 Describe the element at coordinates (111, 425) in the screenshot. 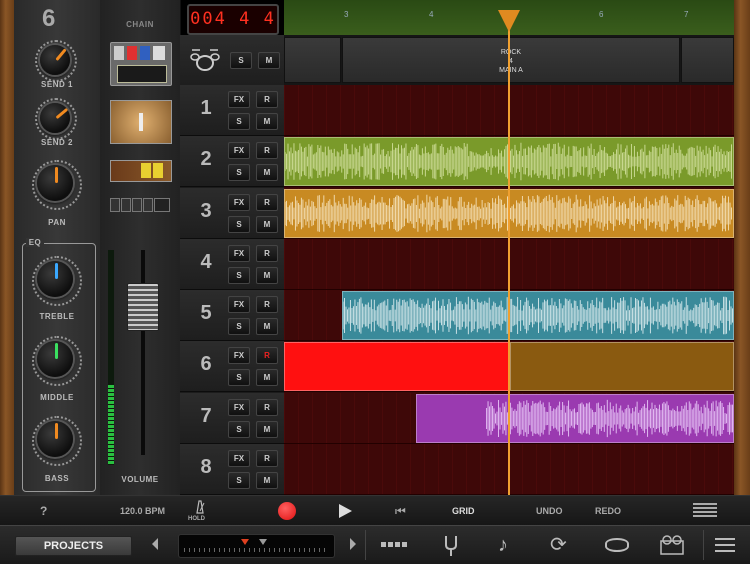

I see `volume-meter-level` at that location.